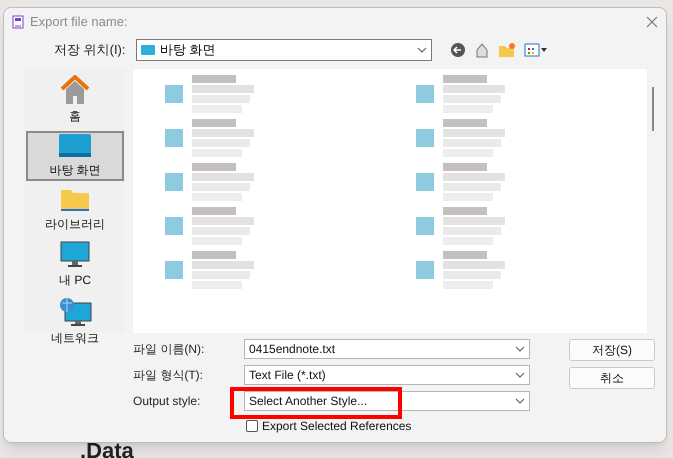 The height and width of the screenshot is (458, 673). I want to click on checkbox-label: Export Selected References, so click(337, 426).